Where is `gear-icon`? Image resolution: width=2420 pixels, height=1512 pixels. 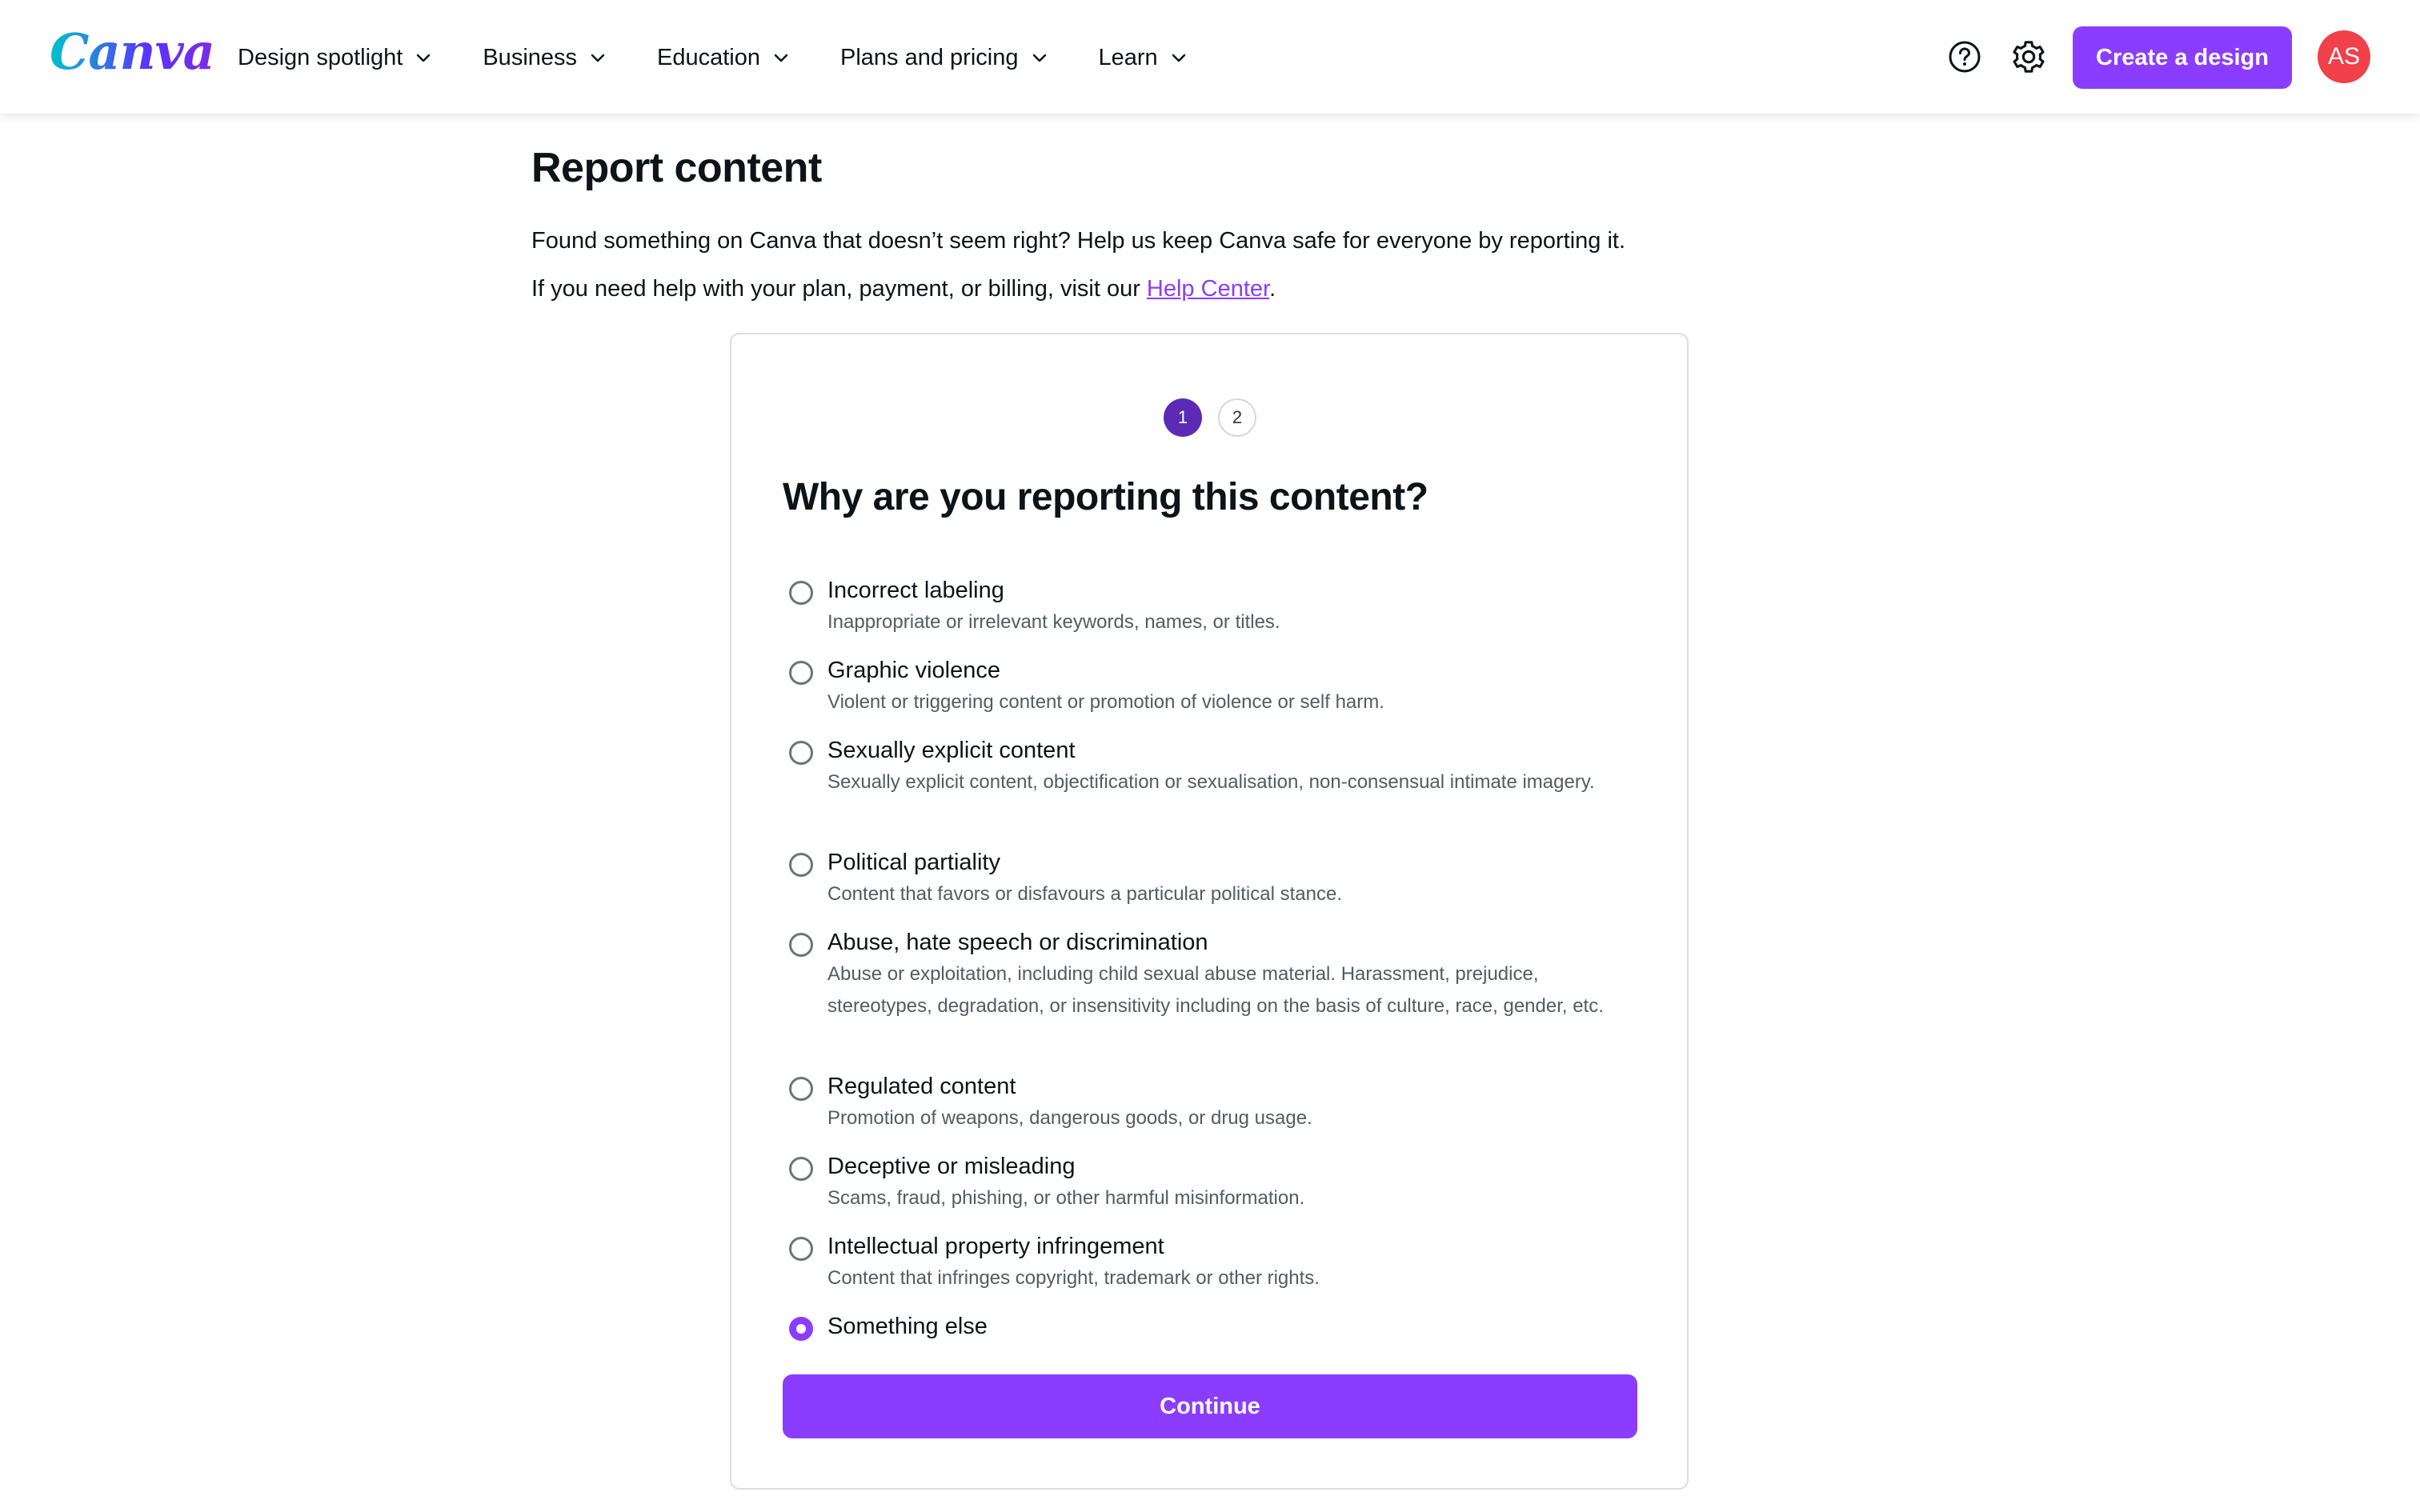
gear-icon is located at coordinates (2029, 57).